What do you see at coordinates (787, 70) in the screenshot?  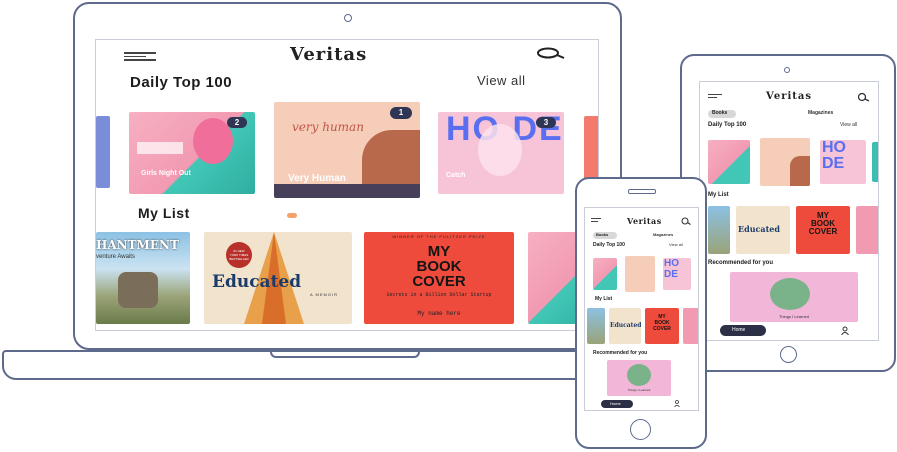 I see `tablet-camera` at bounding box center [787, 70].